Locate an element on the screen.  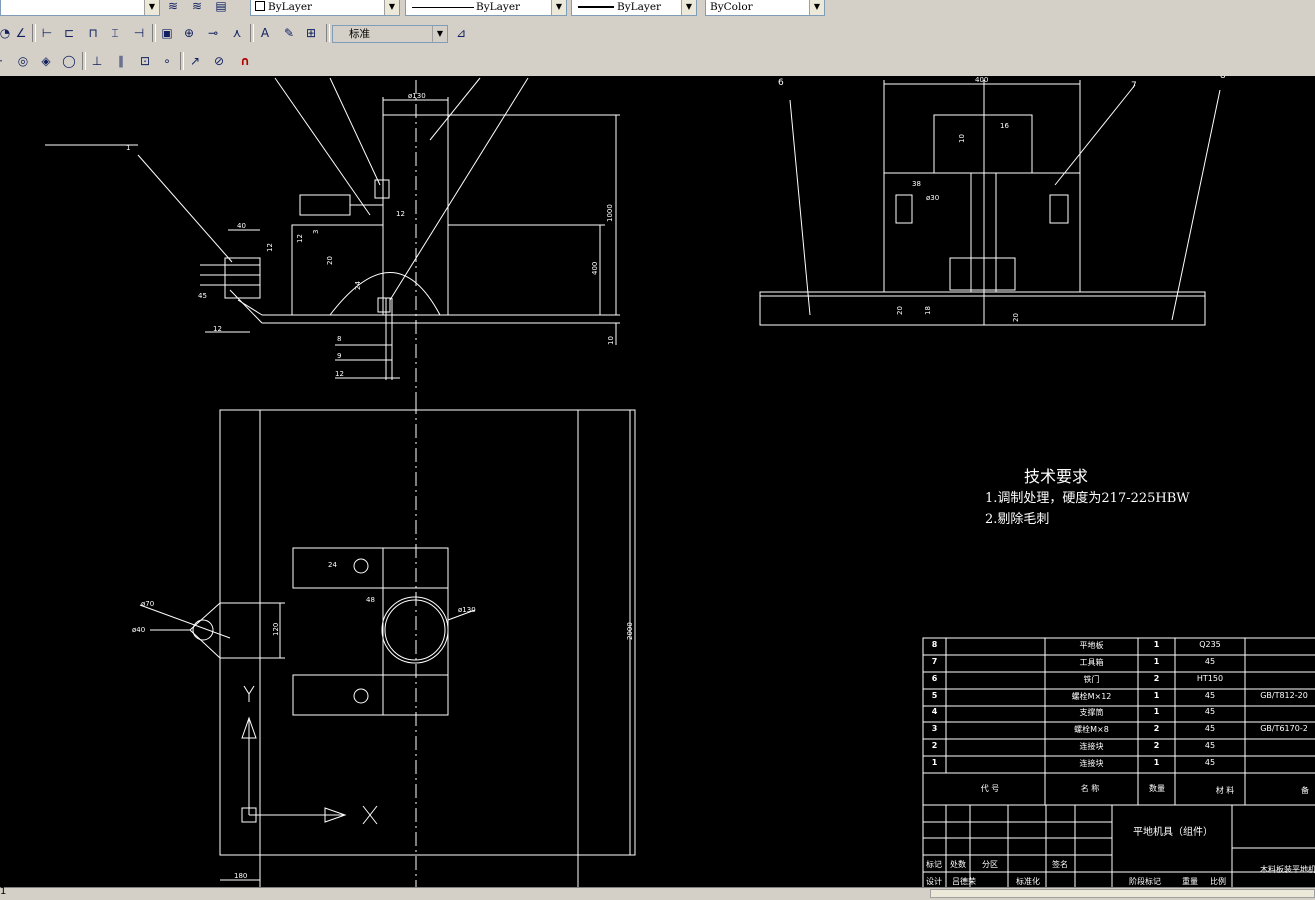
snap-quadrant-icon: ◈ is located at coordinates (46, 61).